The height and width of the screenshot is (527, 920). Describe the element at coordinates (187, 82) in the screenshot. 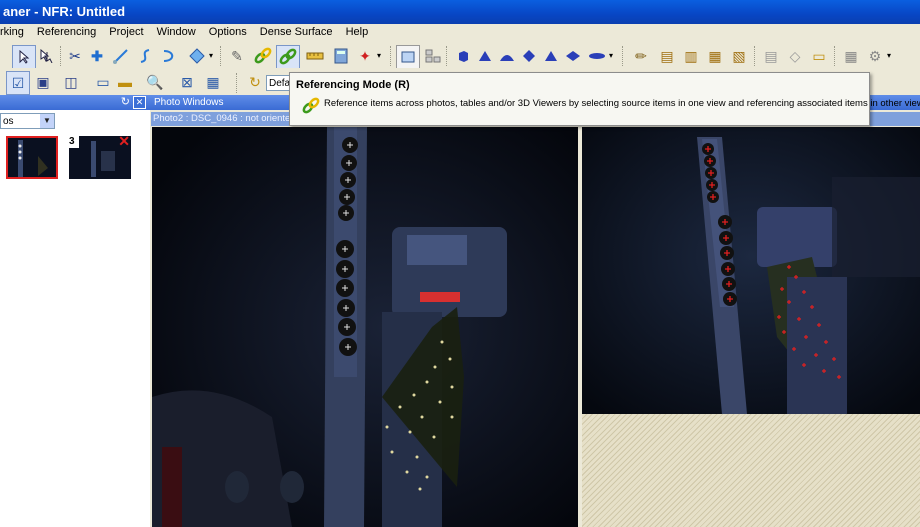

I see `zoom-fit-icon: ⊠` at that location.